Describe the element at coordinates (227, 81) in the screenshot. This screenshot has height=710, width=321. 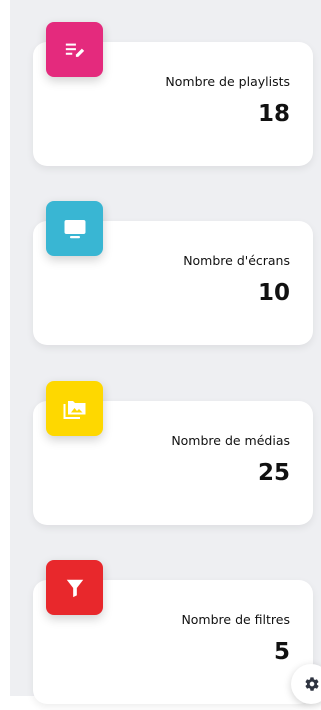
I see `stat-title: Nombre de playlists` at that location.